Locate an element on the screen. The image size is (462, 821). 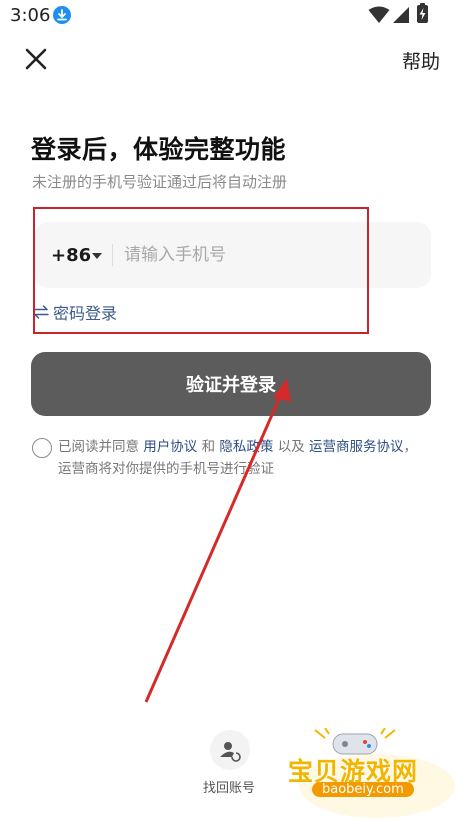
recover-account-button is located at coordinates (230, 750).